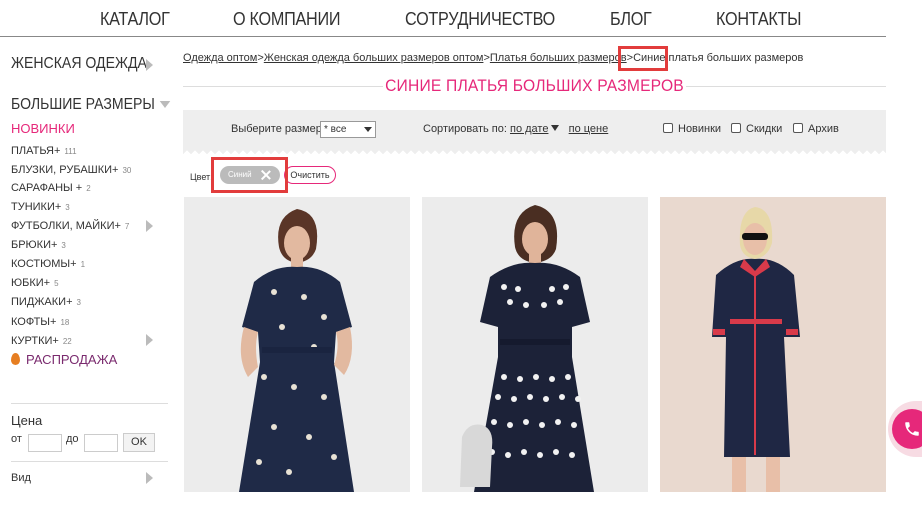  What do you see at coordinates (47, 188) in the screenshot?
I see `sidebar-item-label: САРАФАНЫ +` at bounding box center [47, 188].